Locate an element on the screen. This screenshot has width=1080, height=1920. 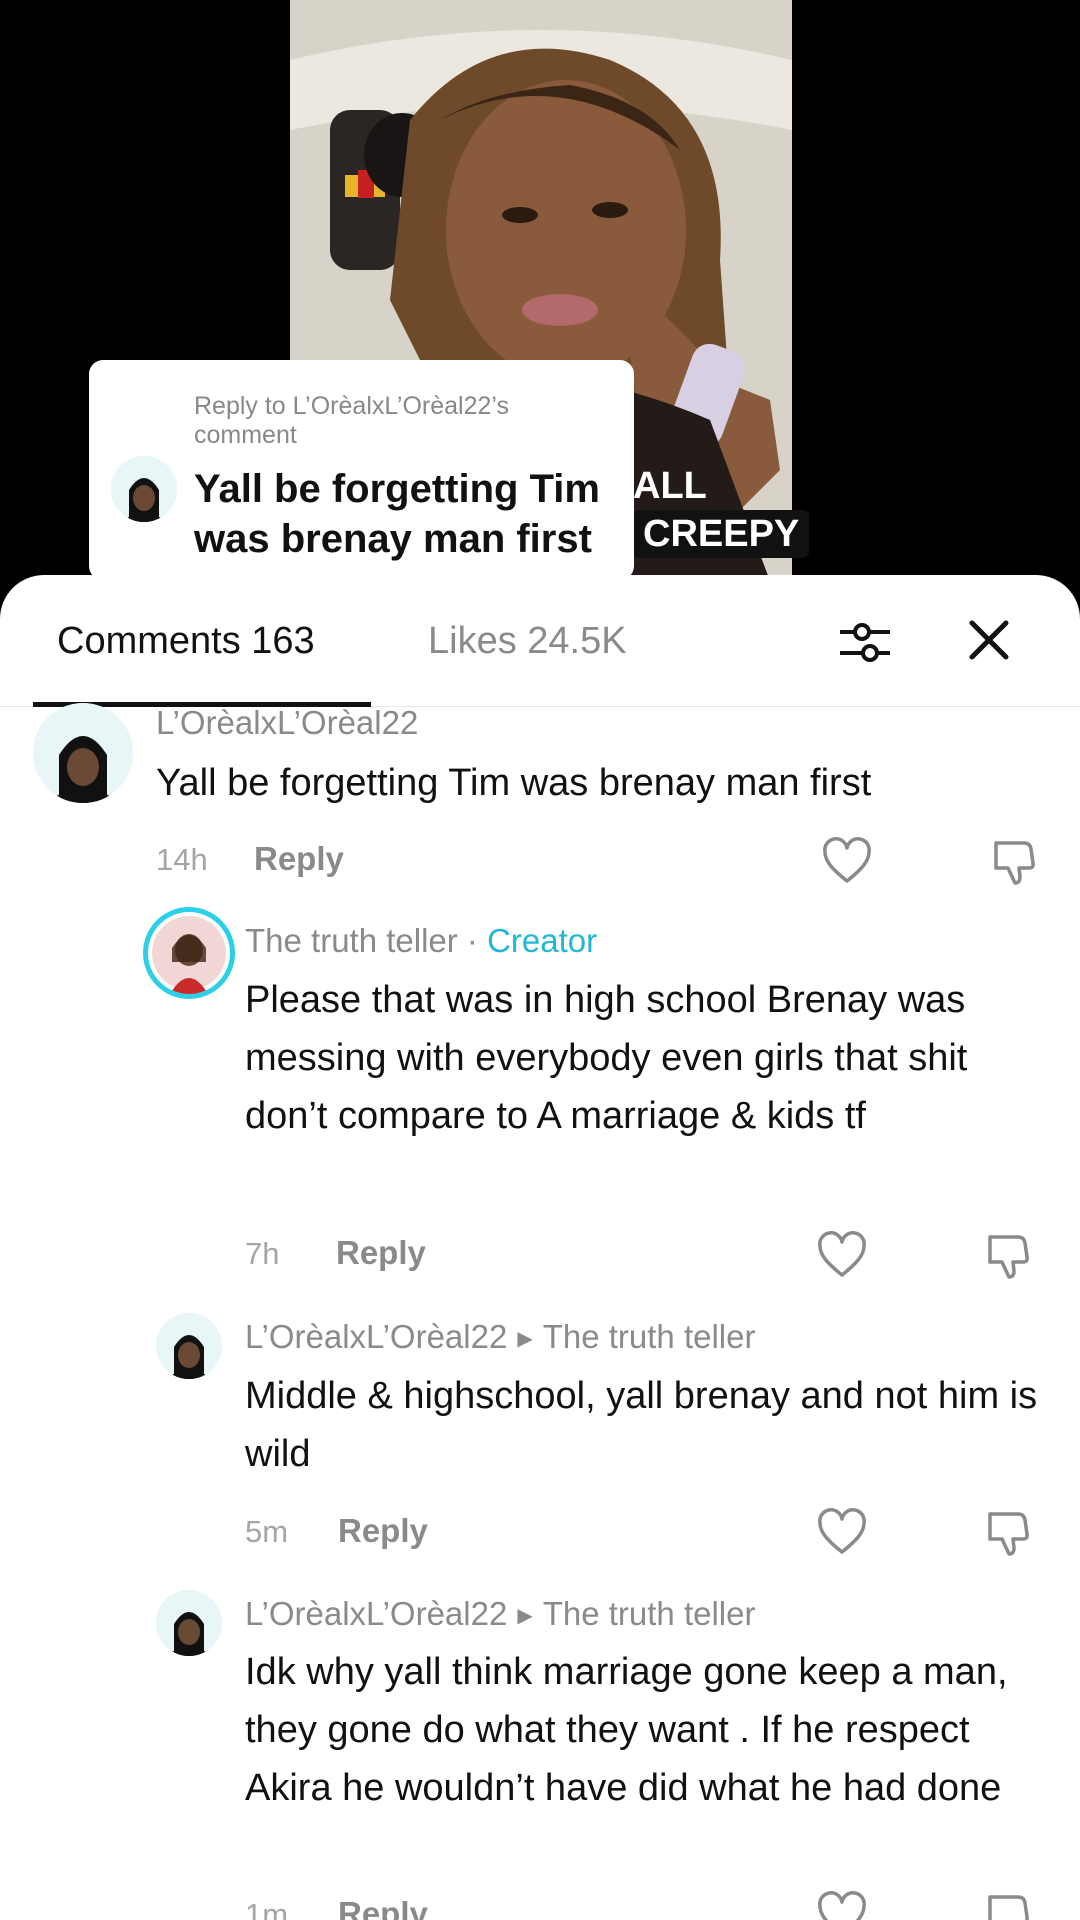
close-icon is located at coordinates (989, 640).